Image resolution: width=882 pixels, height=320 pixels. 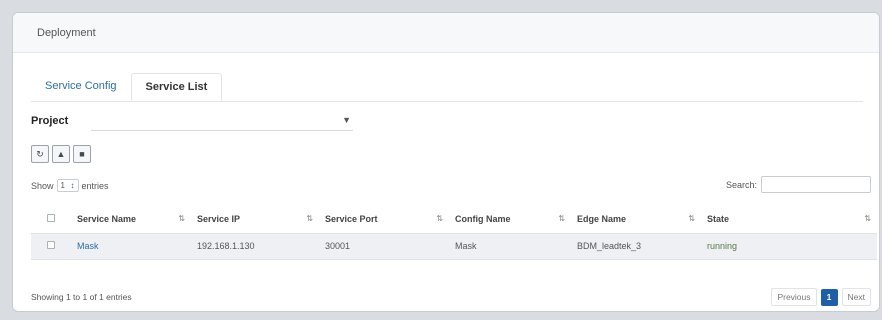 What do you see at coordinates (816, 184) in the screenshot?
I see `search-input` at bounding box center [816, 184].